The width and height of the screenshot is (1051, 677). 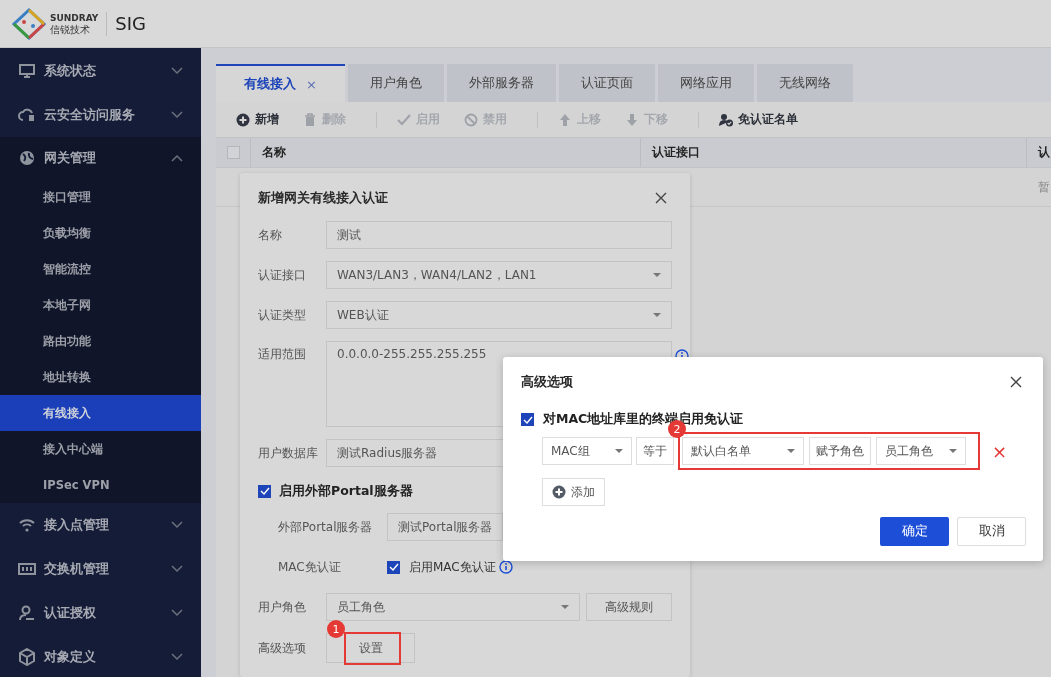 What do you see at coordinates (395, 83) in the screenshot?
I see `tab: 用户角色` at bounding box center [395, 83].